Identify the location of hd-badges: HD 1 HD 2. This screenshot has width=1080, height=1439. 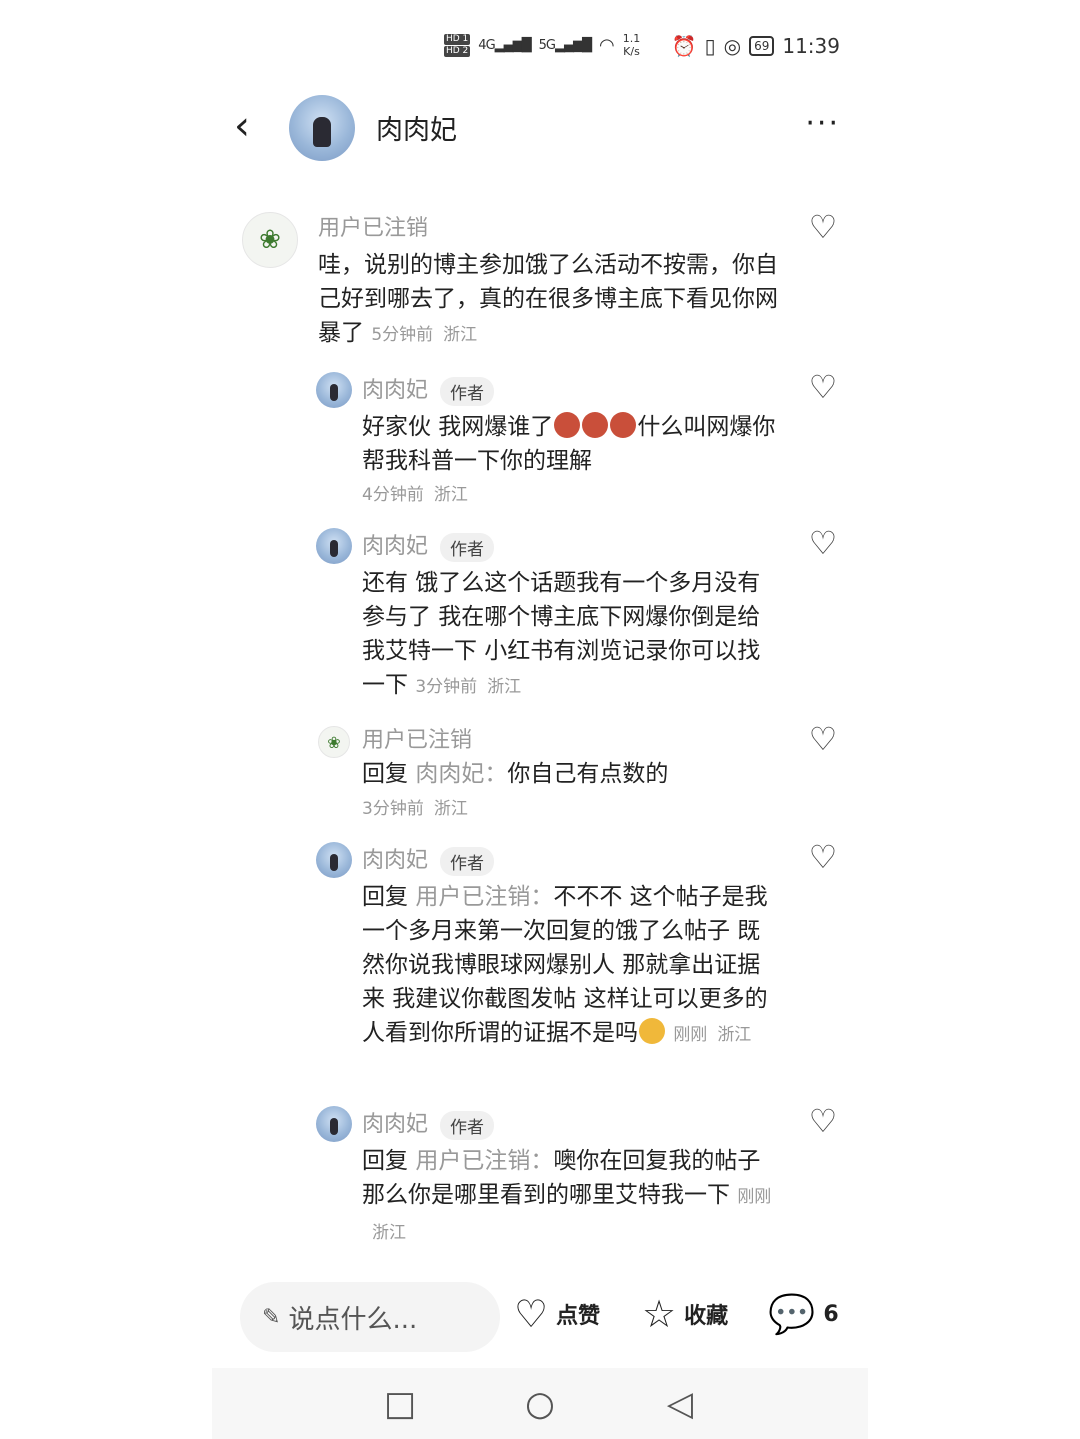
(457, 45).